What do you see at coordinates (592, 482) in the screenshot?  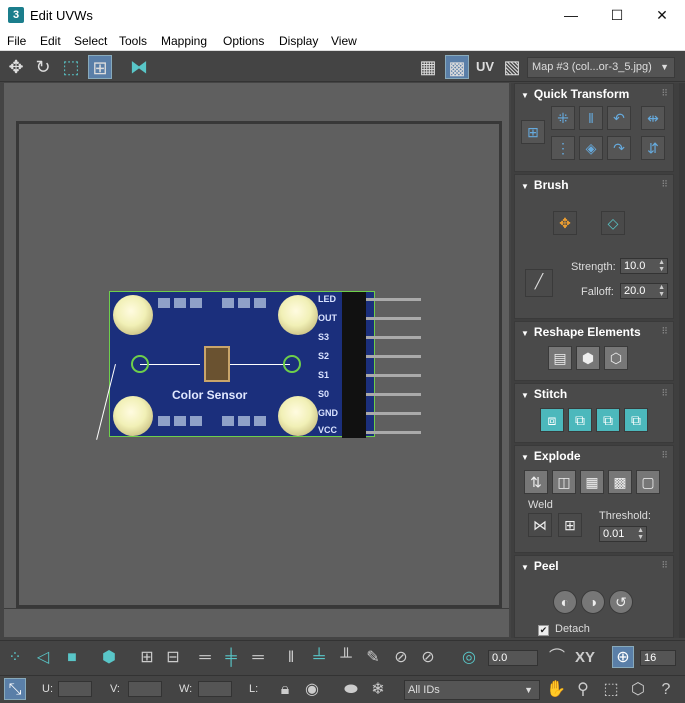 I see `flatten-by-material-icon: ▦` at bounding box center [592, 482].